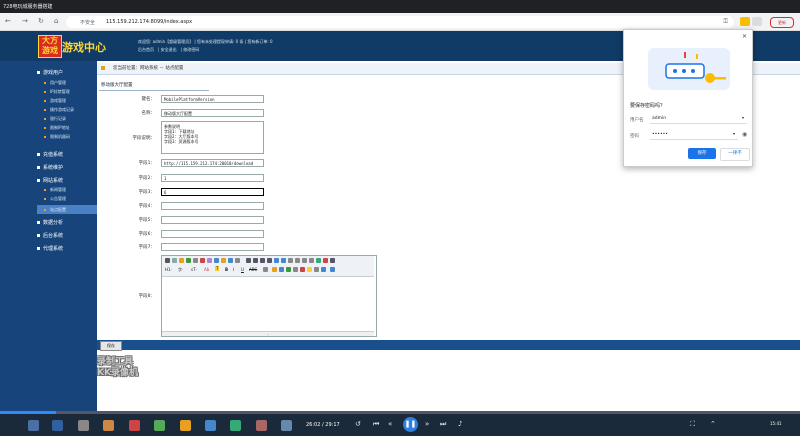 This screenshot has width=800, height=436. Describe the element at coordinates (295, 269) in the screenshot. I see `table-icon` at that location.